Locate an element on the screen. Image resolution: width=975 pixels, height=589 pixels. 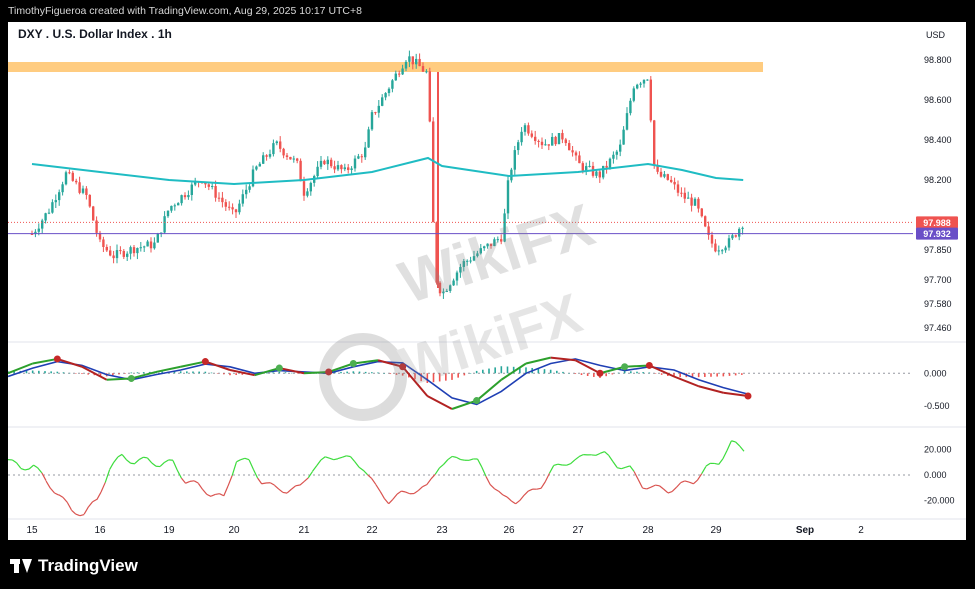
macd-line-segment is located at coordinates (637, 366).